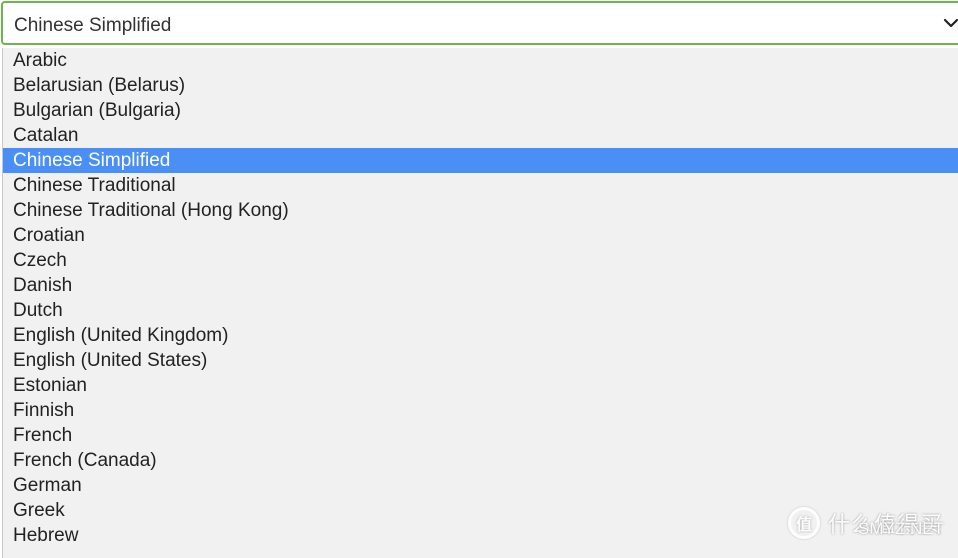 Image resolution: width=958 pixels, height=558 pixels. Describe the element at coordinates (480, 360) in the screenshot. I see `option-item: English (United States)` at that location.